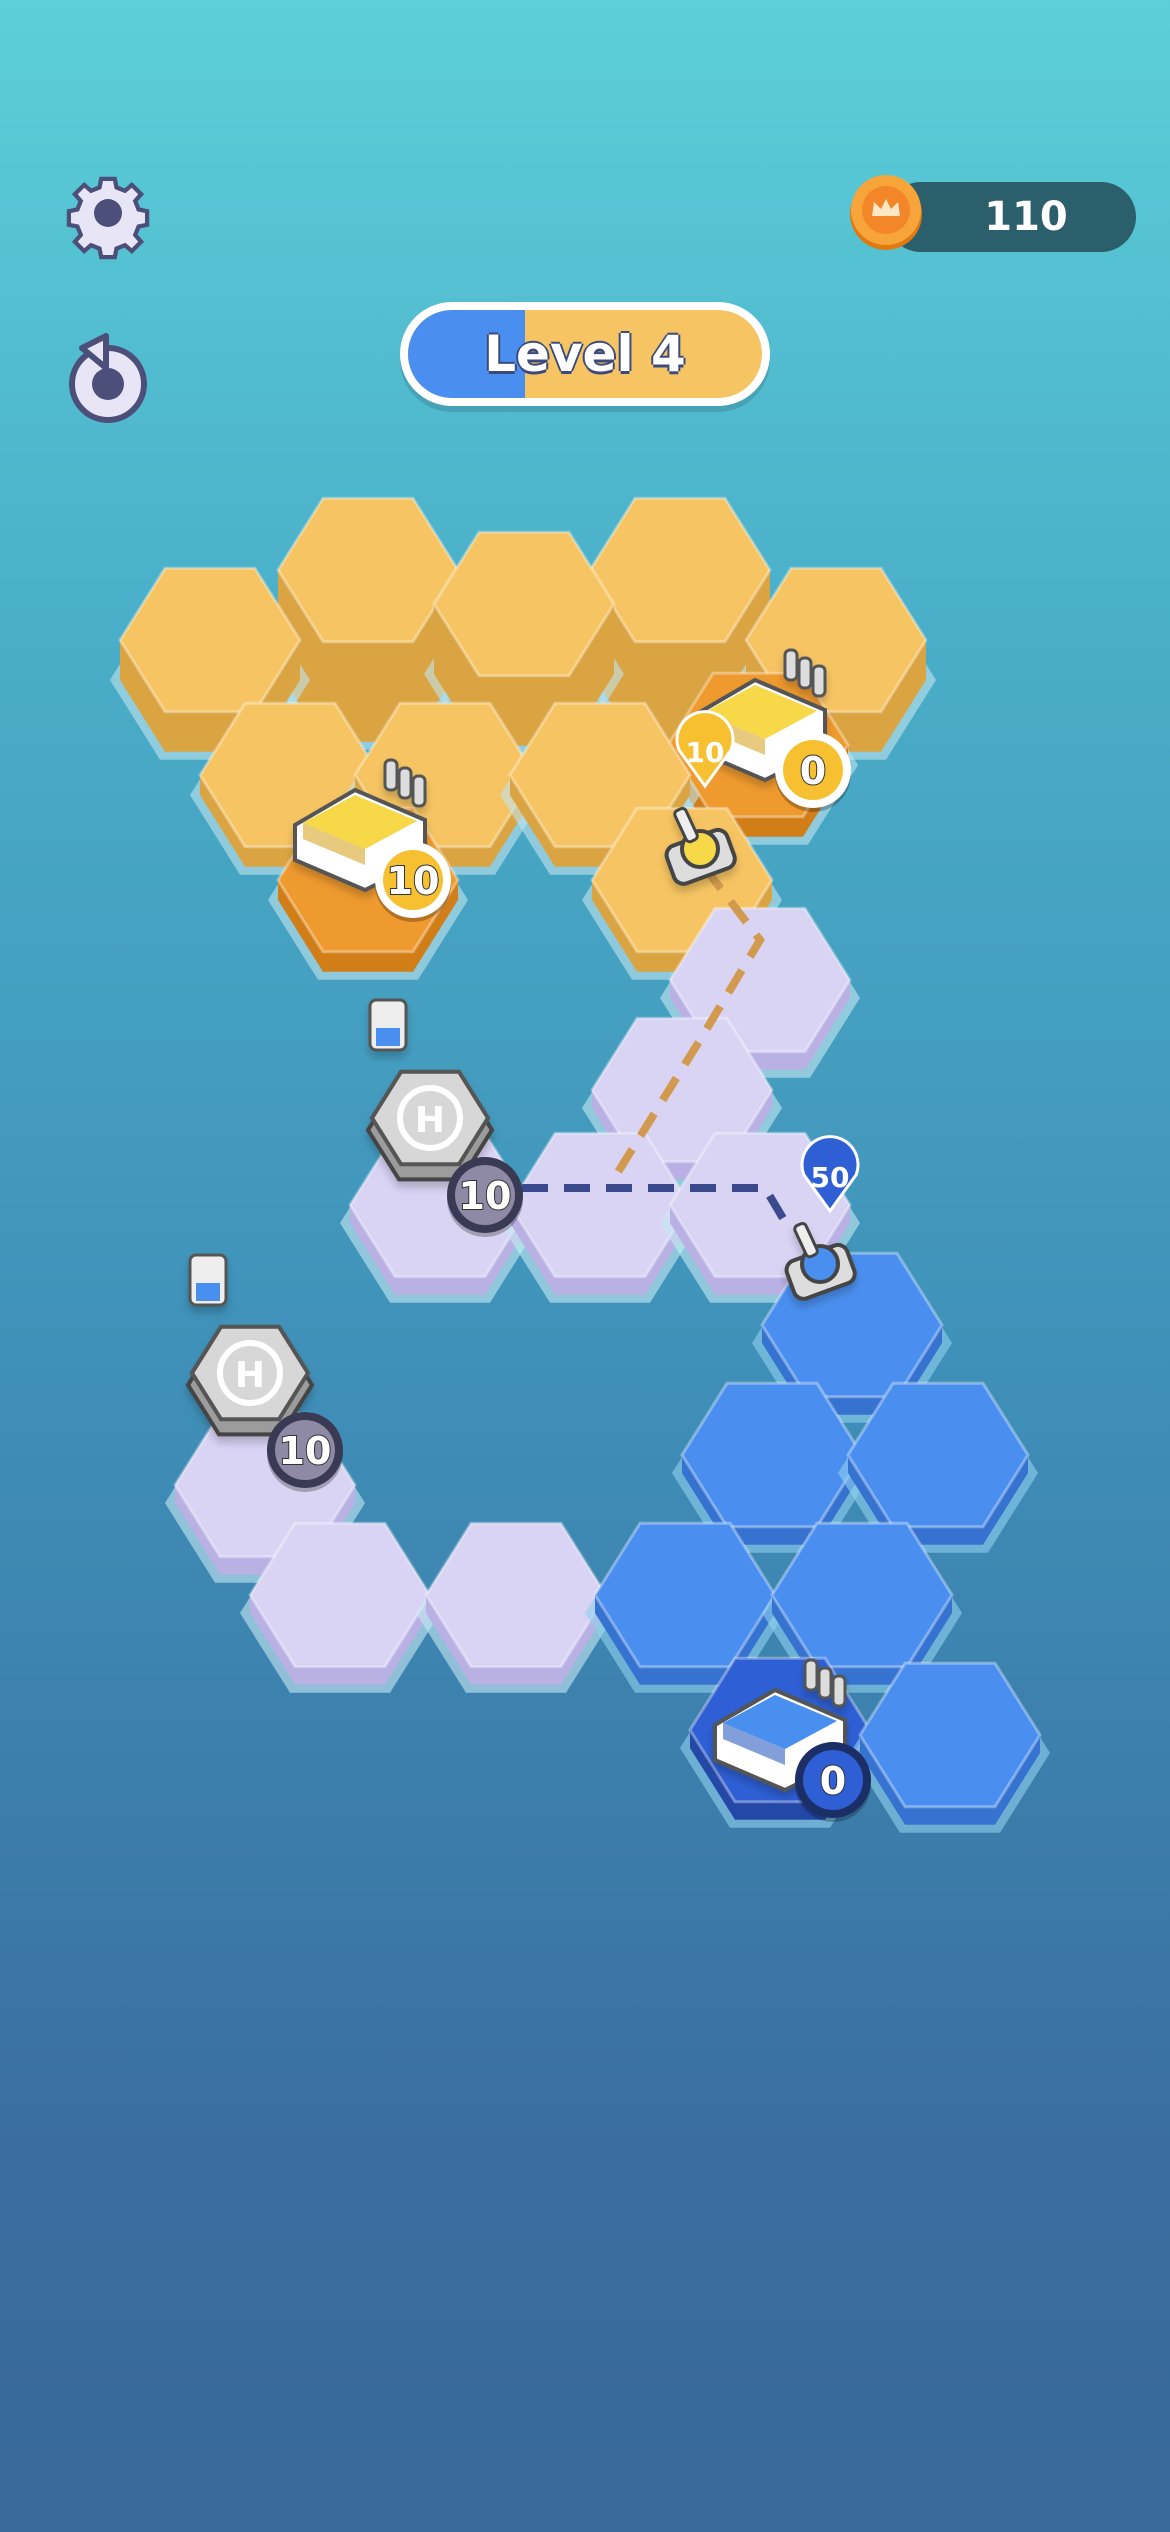  I want to click on settings-button, so click(108, 218).